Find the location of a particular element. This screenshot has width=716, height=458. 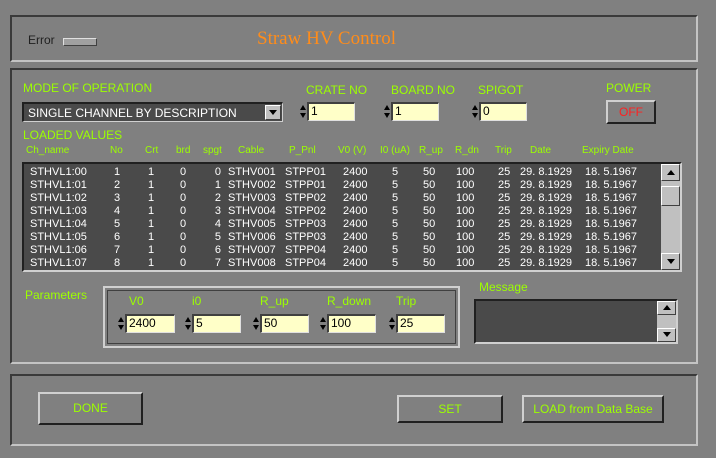

spigot-spinner-icon is located at coordinates (475, 111).